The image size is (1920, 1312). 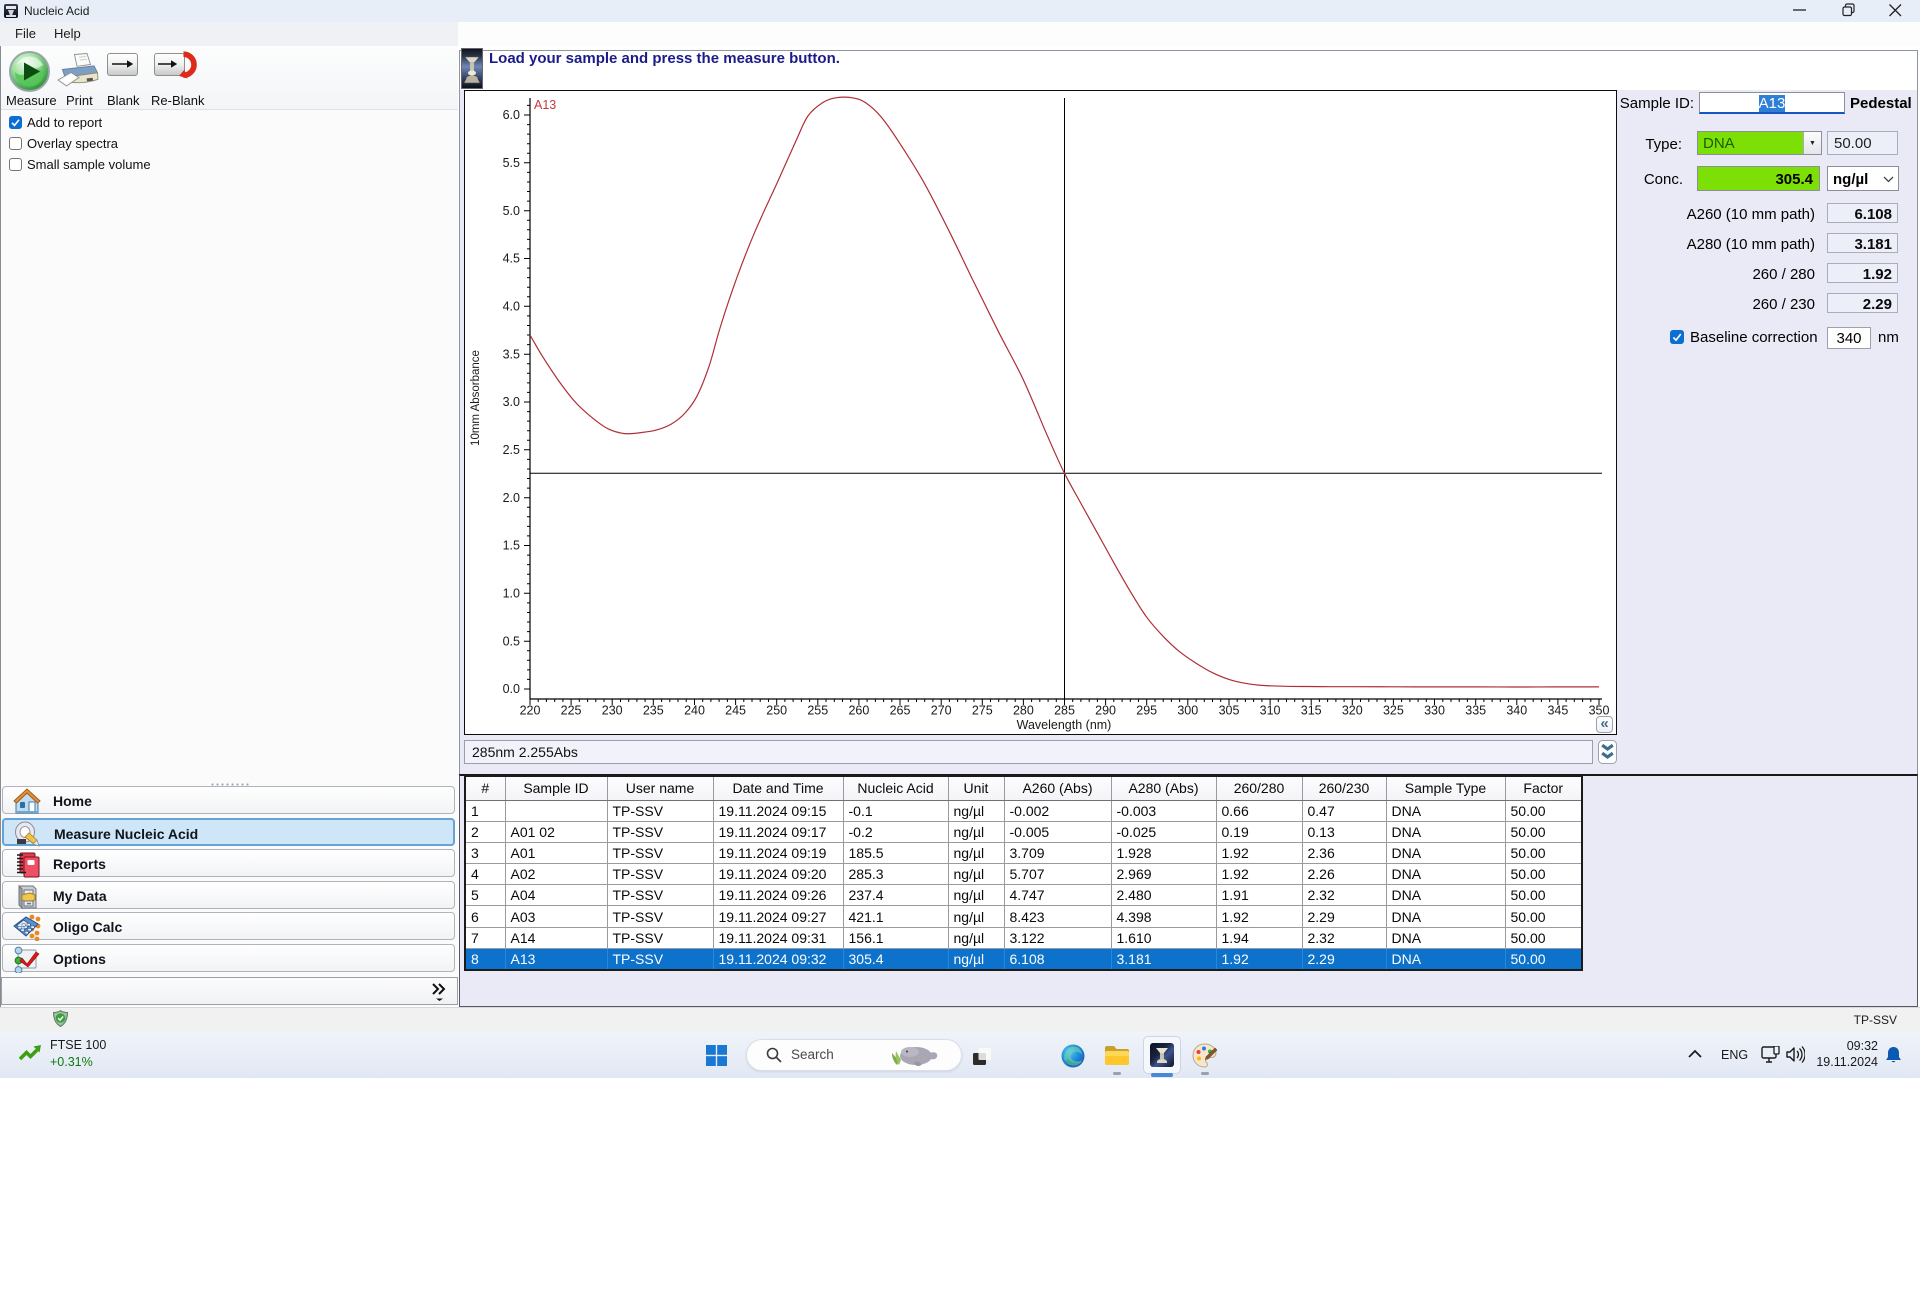 I want to click on svg-text: 4.5, so click(x=510, y=258).